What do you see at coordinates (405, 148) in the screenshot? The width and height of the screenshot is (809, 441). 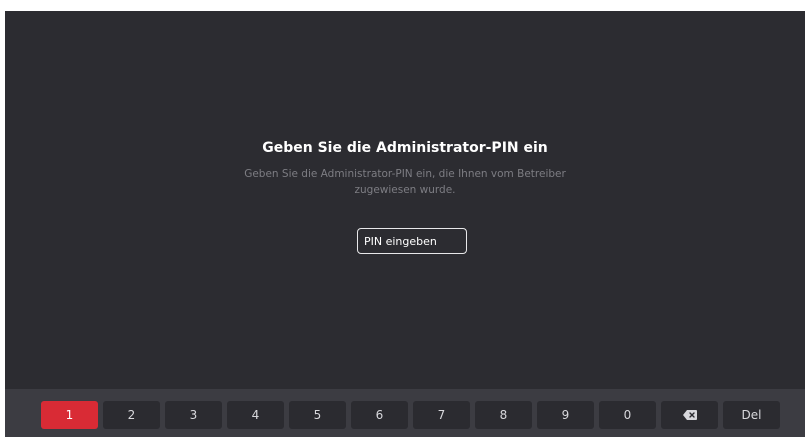 I see `dialog-title: Geben Sie die Administrator-PIN ein` at bounding box center [405, 148].